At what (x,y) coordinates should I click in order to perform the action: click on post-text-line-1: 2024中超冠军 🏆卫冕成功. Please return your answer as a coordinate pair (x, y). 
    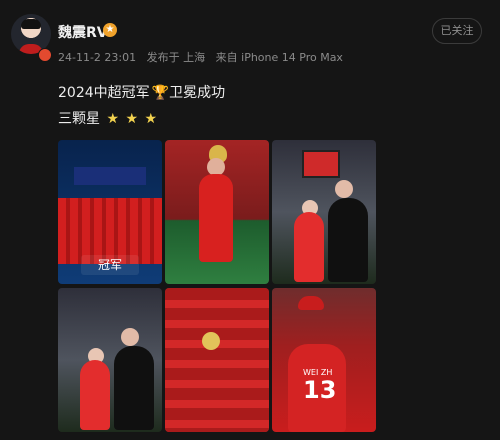
    Looking at the image, I should click on (141, 92).